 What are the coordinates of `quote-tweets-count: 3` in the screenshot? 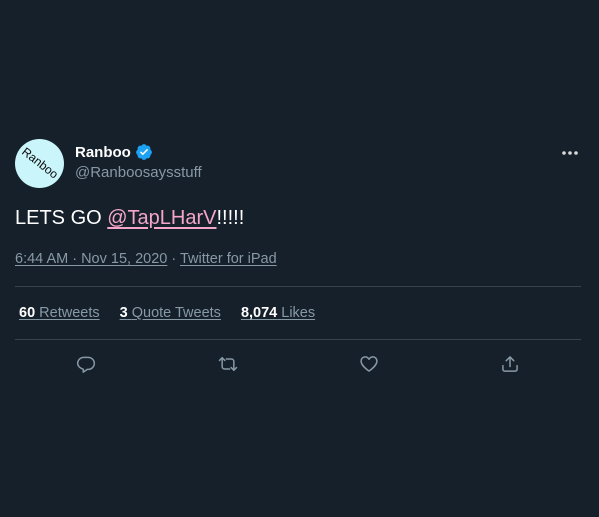 It's located at (123, 313).